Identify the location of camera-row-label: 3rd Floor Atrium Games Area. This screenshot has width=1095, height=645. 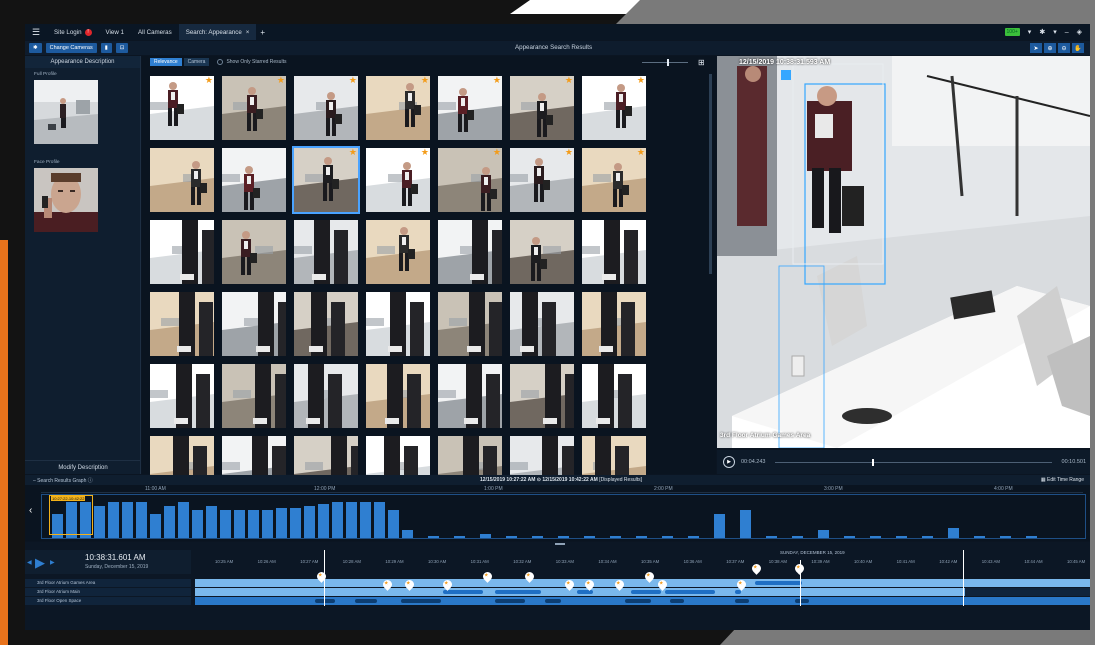
(108, 583).